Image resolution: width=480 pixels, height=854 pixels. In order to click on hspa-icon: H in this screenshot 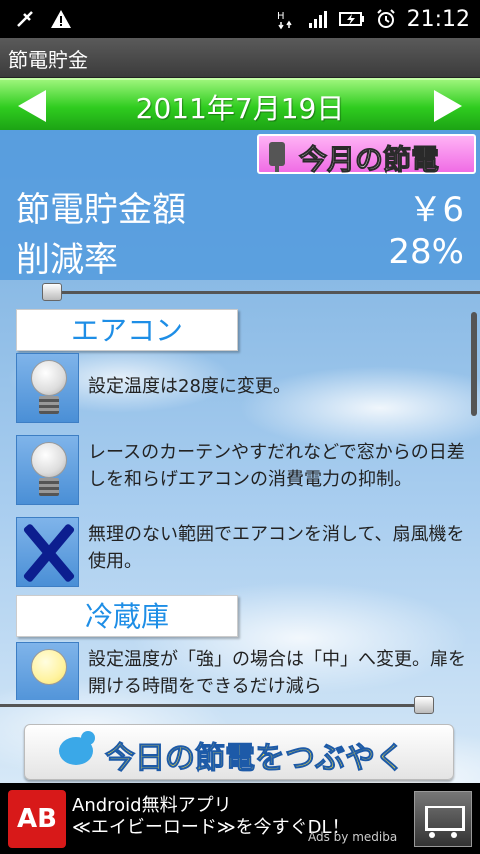, I will do `click(284, 20)`.